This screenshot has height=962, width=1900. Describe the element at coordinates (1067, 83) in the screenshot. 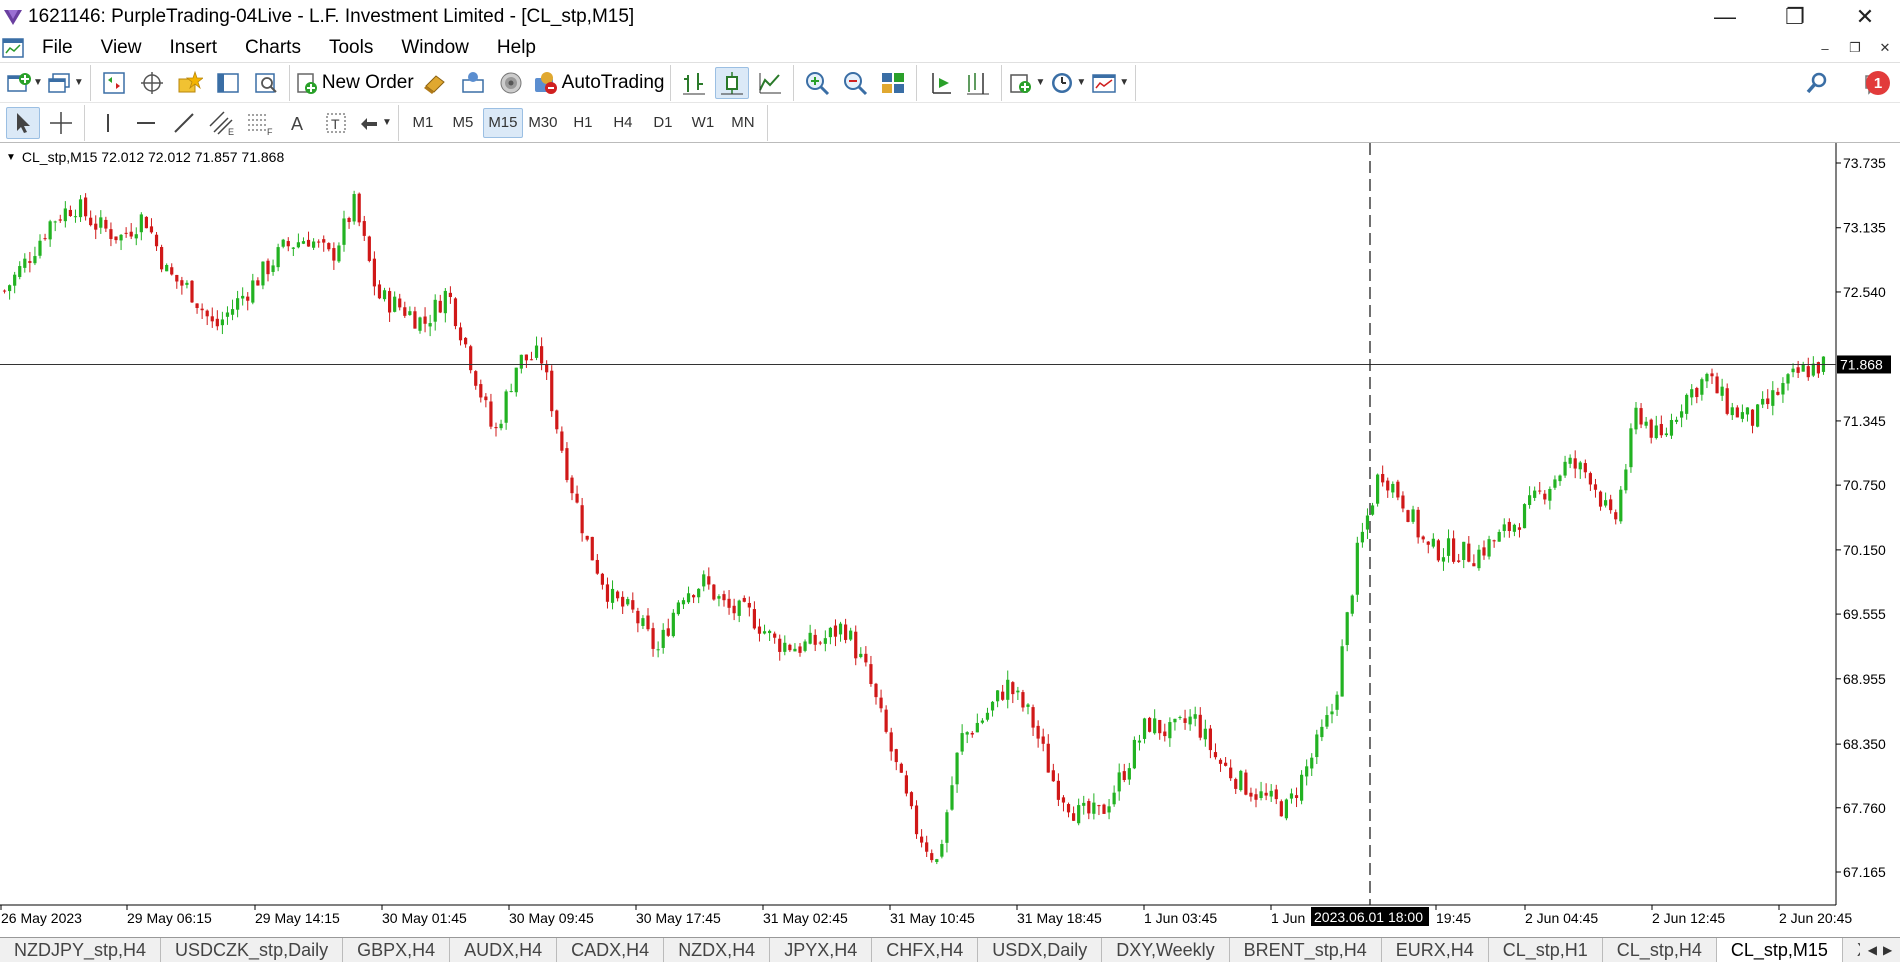

I see `periods-button: ▼` at that location.